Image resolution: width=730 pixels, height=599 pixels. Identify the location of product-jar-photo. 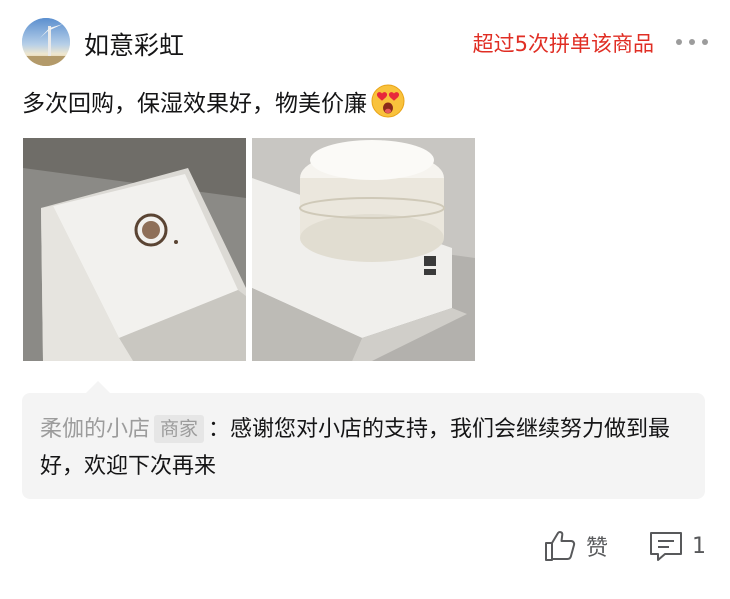
(363, 249).